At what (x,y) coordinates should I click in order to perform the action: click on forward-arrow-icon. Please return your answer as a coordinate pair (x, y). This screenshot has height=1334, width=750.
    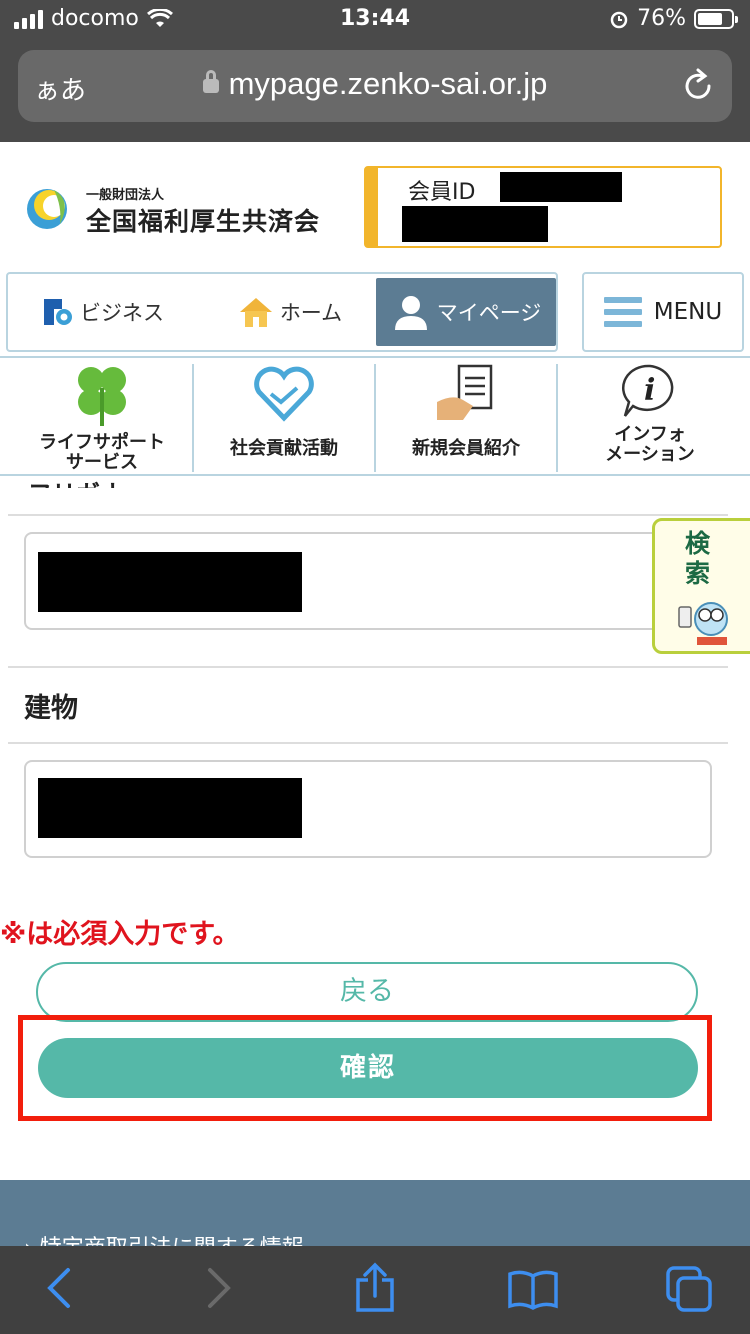
    Looking at the image, I should click on (219, 1288).